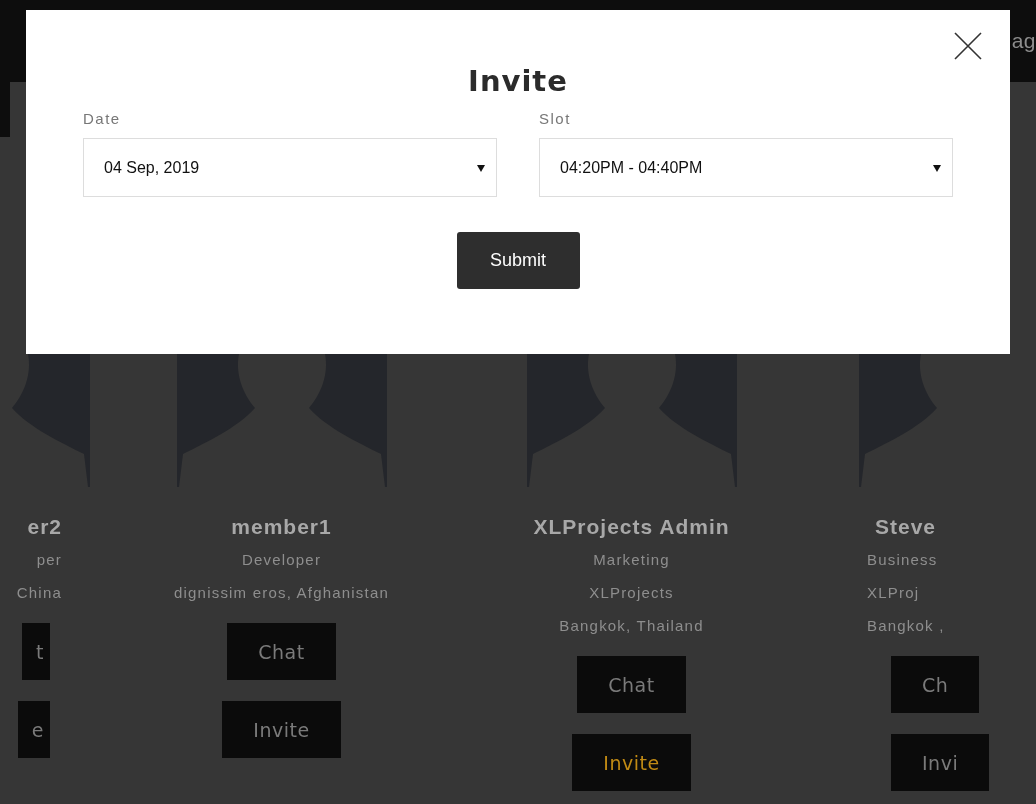 The image size is (1036, 804). I want to click on chat-button: Ch, so click(935, 684).